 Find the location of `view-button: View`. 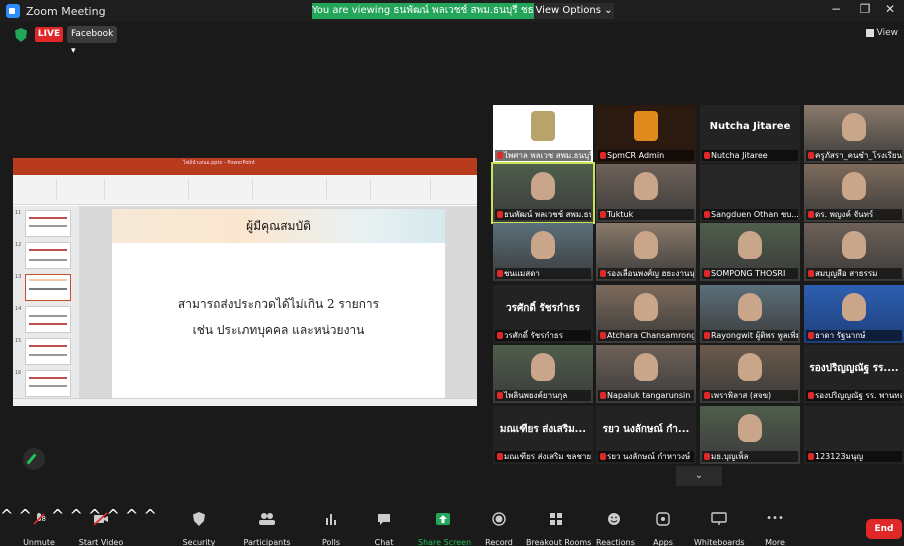

view-button: View is located at coordinates (881, 33).